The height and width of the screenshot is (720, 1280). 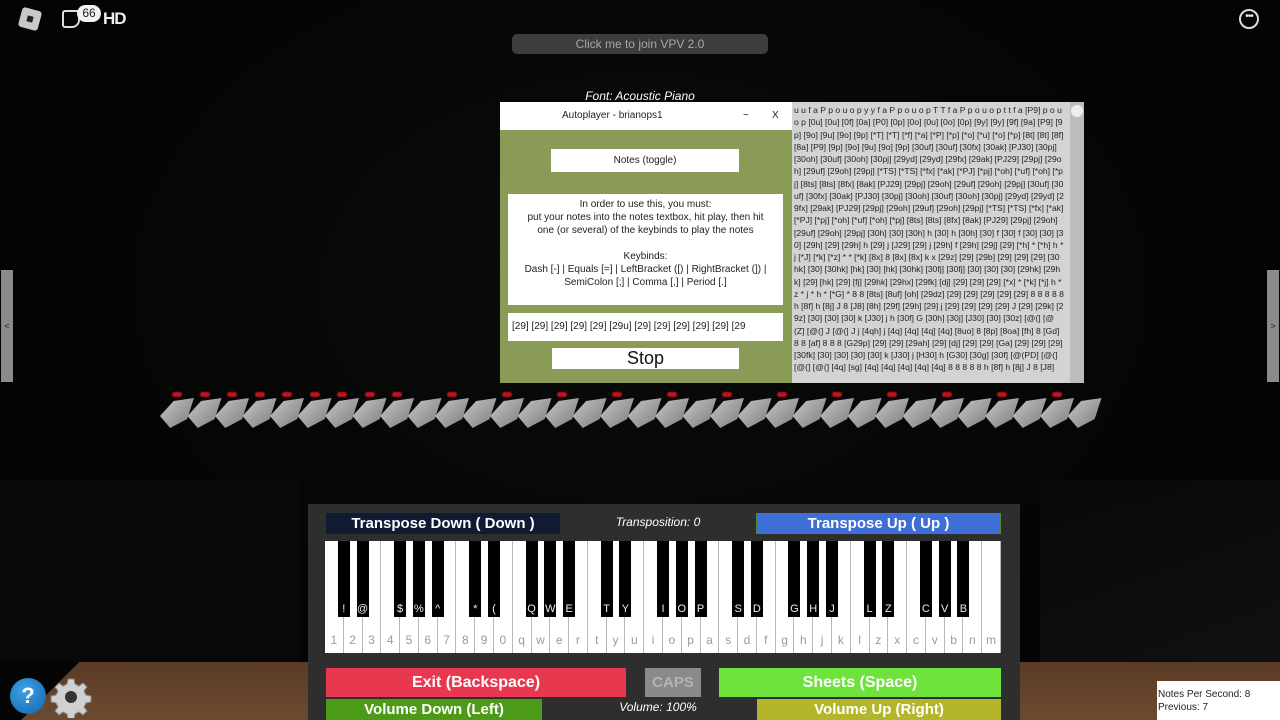 What do you see at coordinates (352, 640) in the screenshot?
I see `white-key-label: 2` at bounding box center [352, 640].